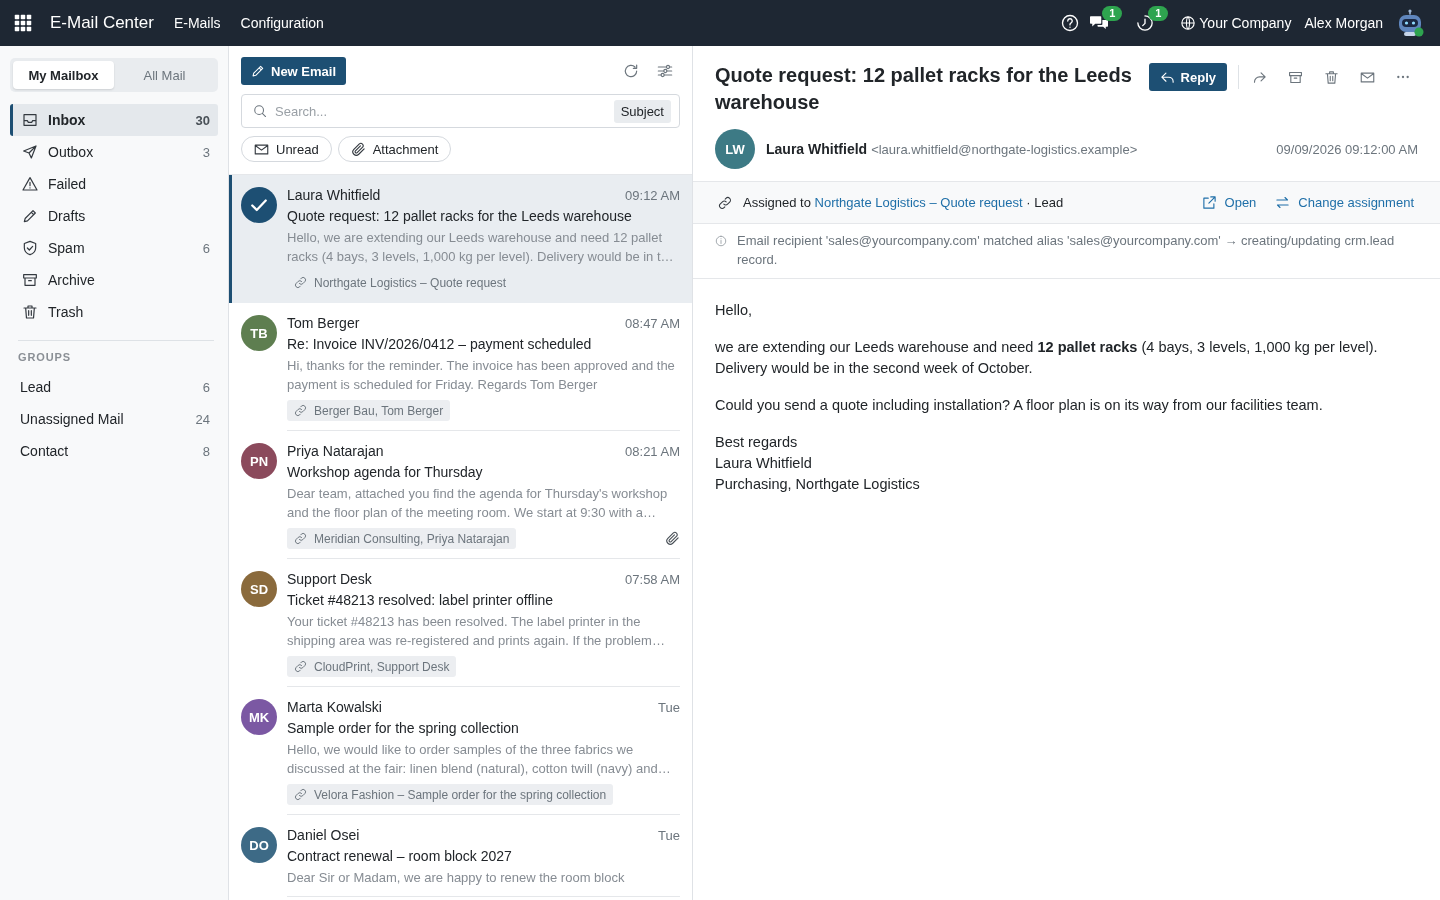  What do you see at coordinates (481, 375) in the screenshot?
I see `message-preview: Hi, thanks for the reminder. The invoice has been approved and the payment is scheduled for Friday. Regards Tom Berger` at bounding box center [481, 375].